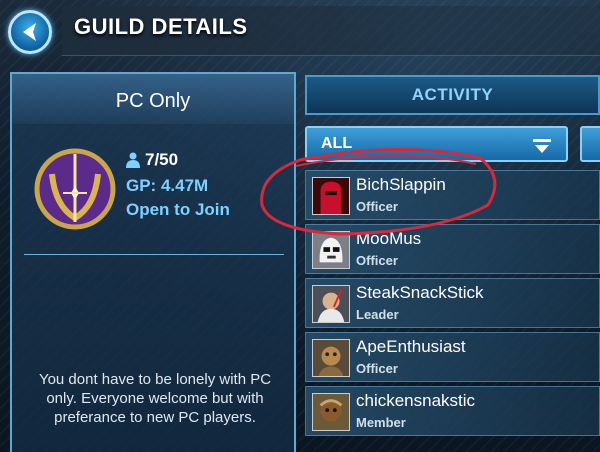 The width and height of the screenshot is (600, 452). What do you see at coordinates (452, 411) in the screenshot?
I see `member-row: chickensnakstic Member` at bounding box center [452, 411].